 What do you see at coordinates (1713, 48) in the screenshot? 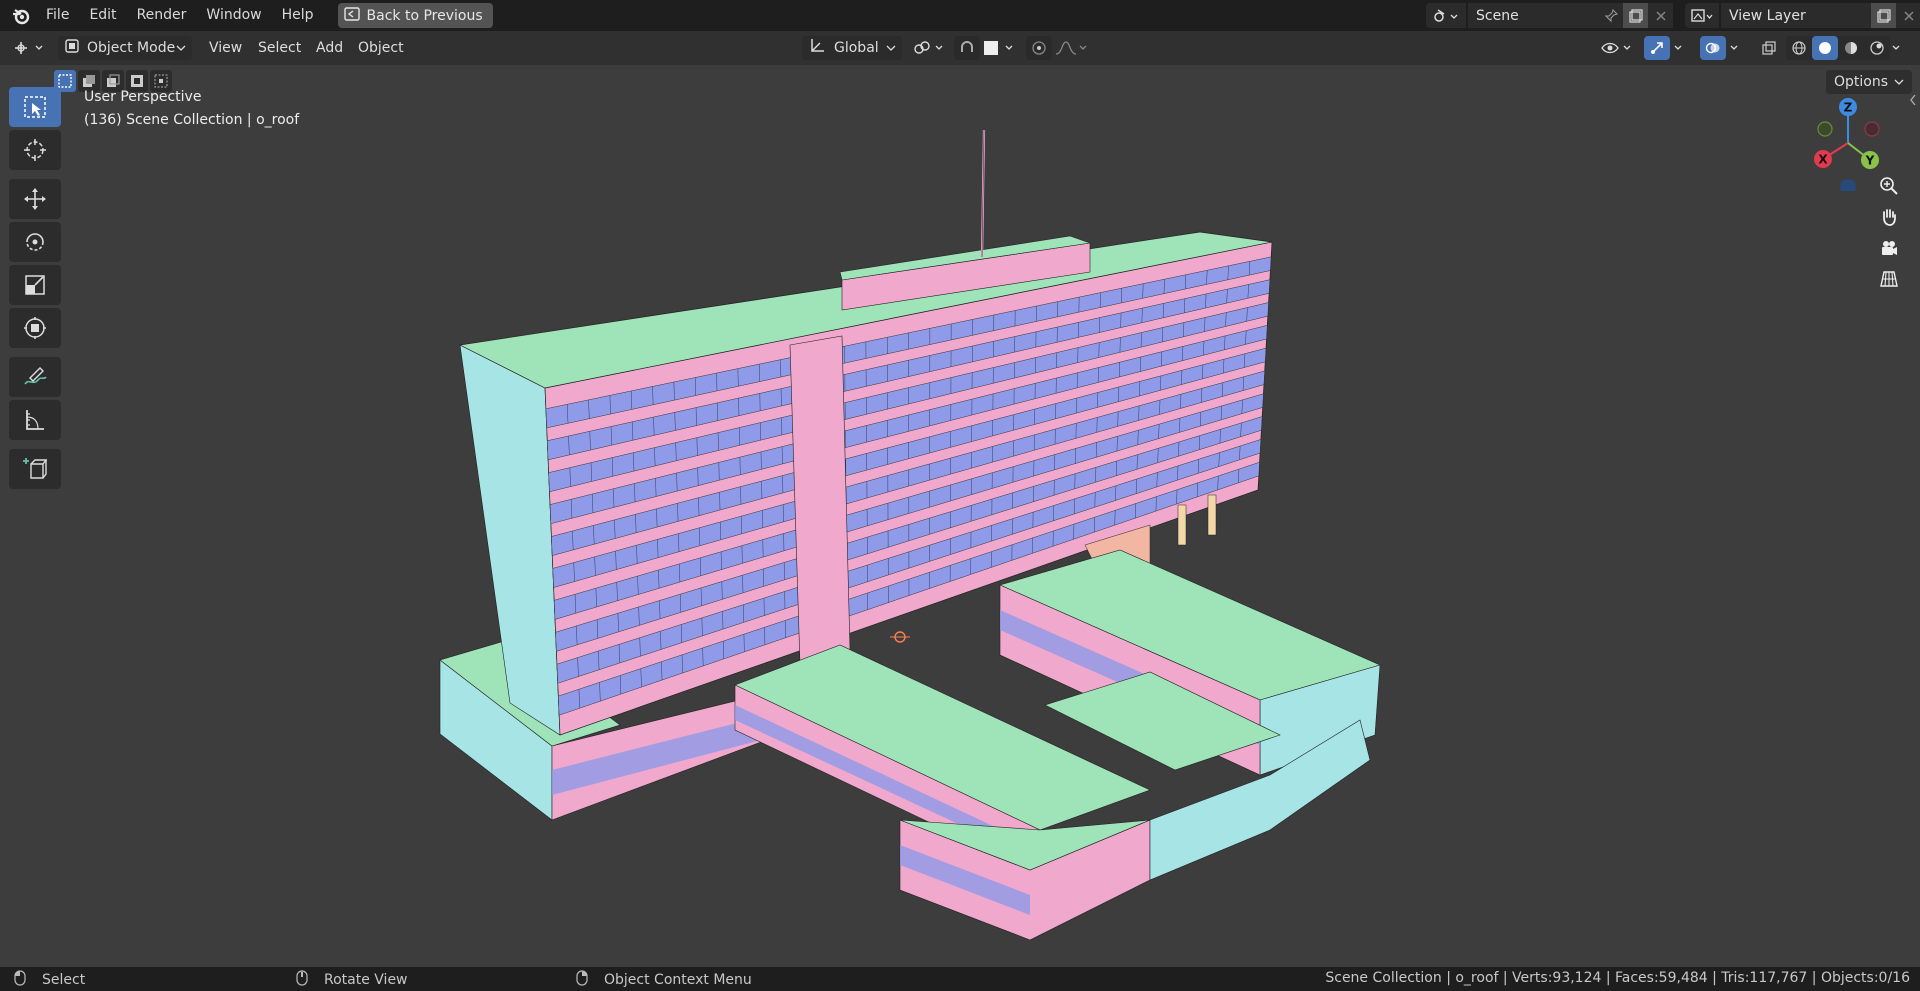
I see `overlays-toggle-icon` at bounding box center [1713, 48].